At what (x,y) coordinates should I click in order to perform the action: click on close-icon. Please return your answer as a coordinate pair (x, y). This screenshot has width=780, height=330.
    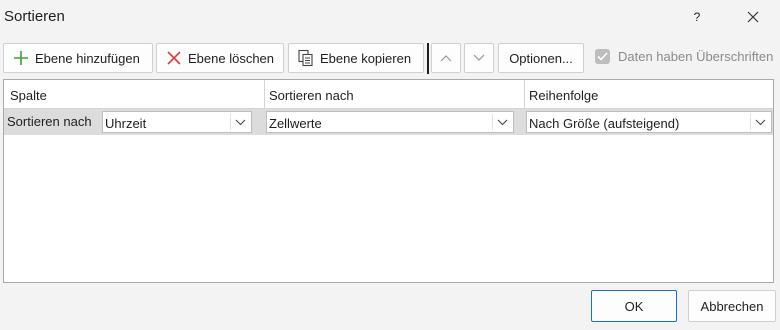
    Looking at the image, I should click on (753, 17).